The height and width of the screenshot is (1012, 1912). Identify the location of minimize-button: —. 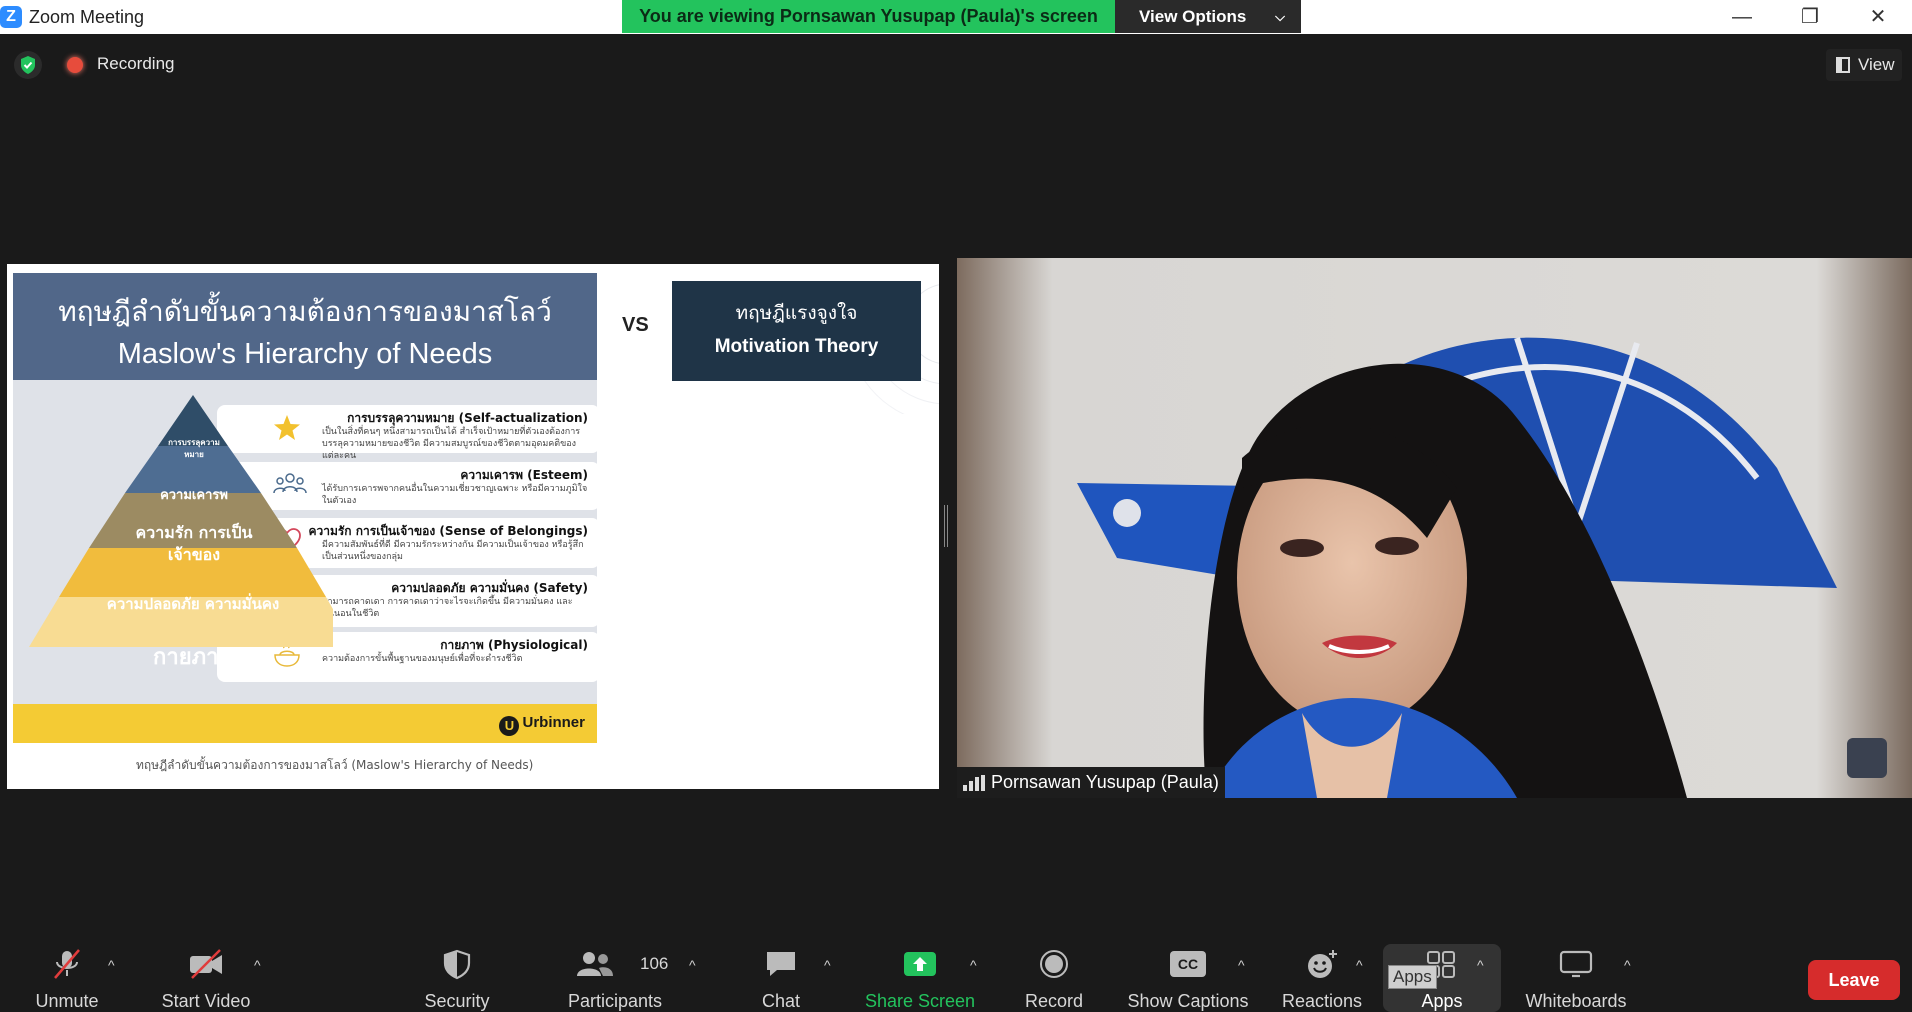
(1742, 17).